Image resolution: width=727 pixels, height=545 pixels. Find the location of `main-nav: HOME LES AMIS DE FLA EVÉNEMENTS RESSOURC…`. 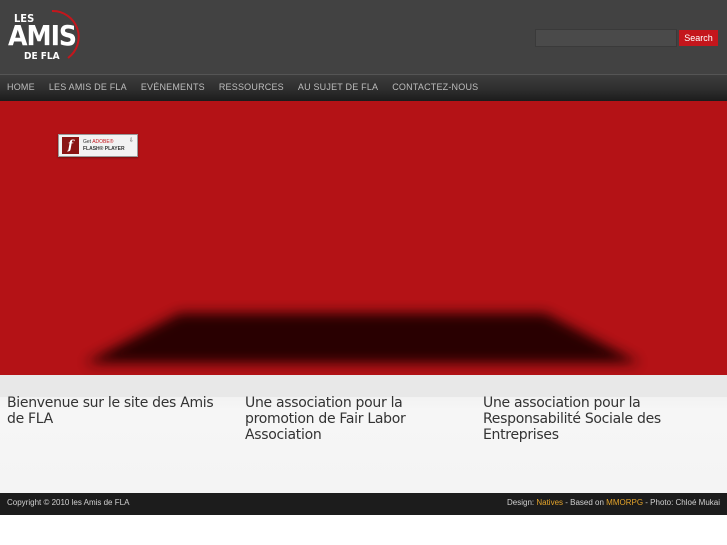

main-nav: HOME LES AMIS DE FLA EVÉNEMENTS RESSOURC… is located at coordinates (363, 87).